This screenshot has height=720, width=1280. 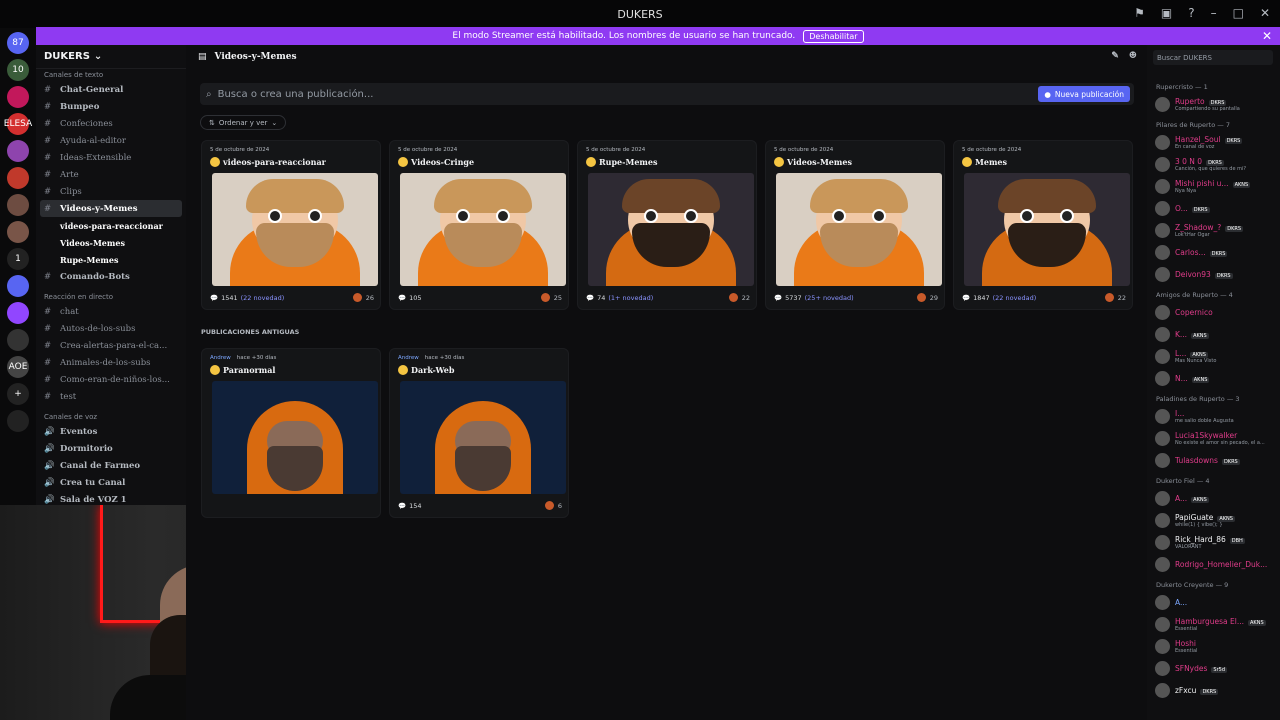 I want to click on server-icon: 10, so click(x=18, y=70).